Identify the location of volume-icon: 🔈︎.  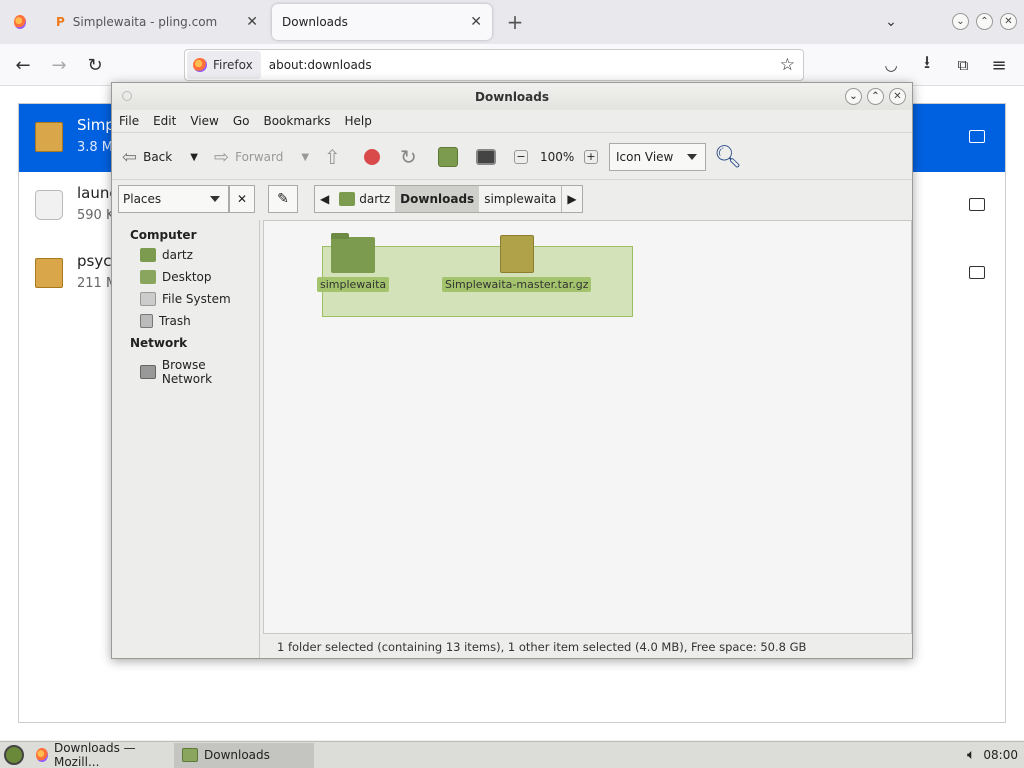
(971, 755).